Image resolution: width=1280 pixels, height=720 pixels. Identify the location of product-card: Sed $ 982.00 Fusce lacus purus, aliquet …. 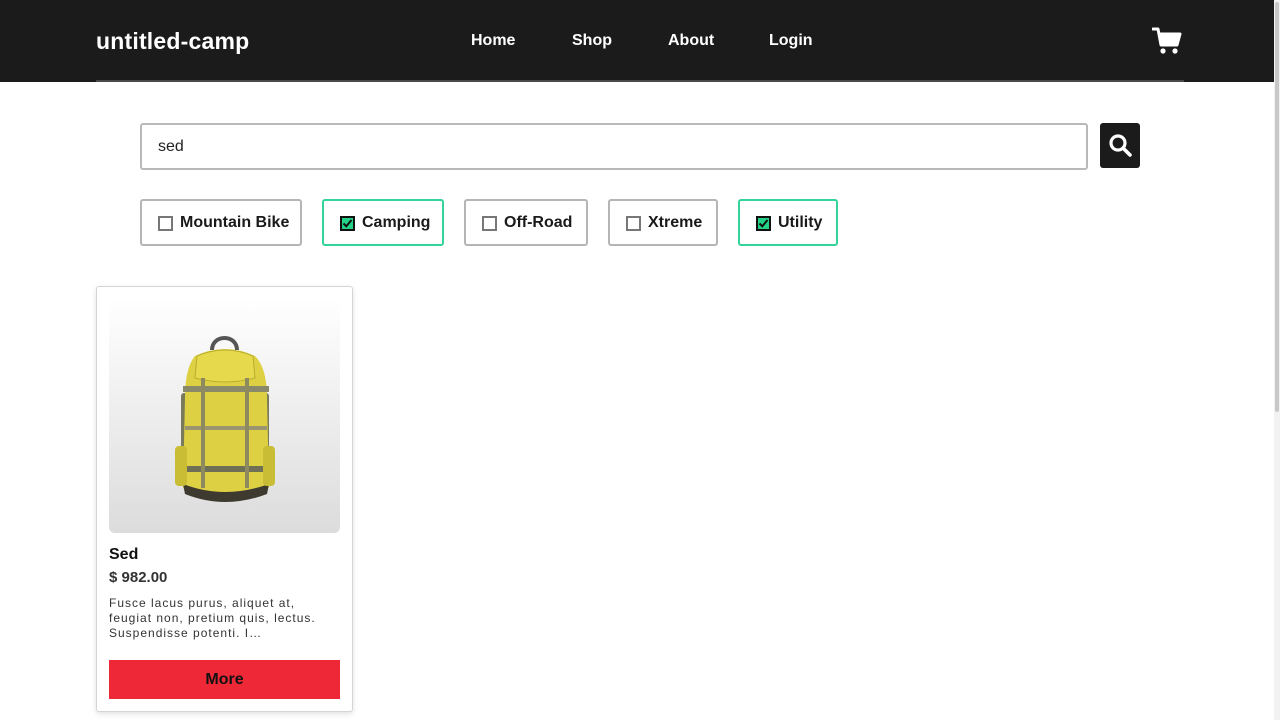
(224, 499).